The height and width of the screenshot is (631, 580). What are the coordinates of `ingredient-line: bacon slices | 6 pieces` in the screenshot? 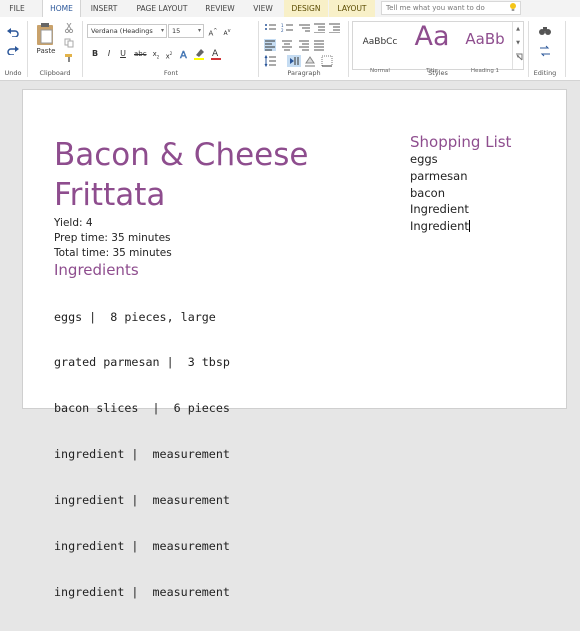 It's located at (142, 408).